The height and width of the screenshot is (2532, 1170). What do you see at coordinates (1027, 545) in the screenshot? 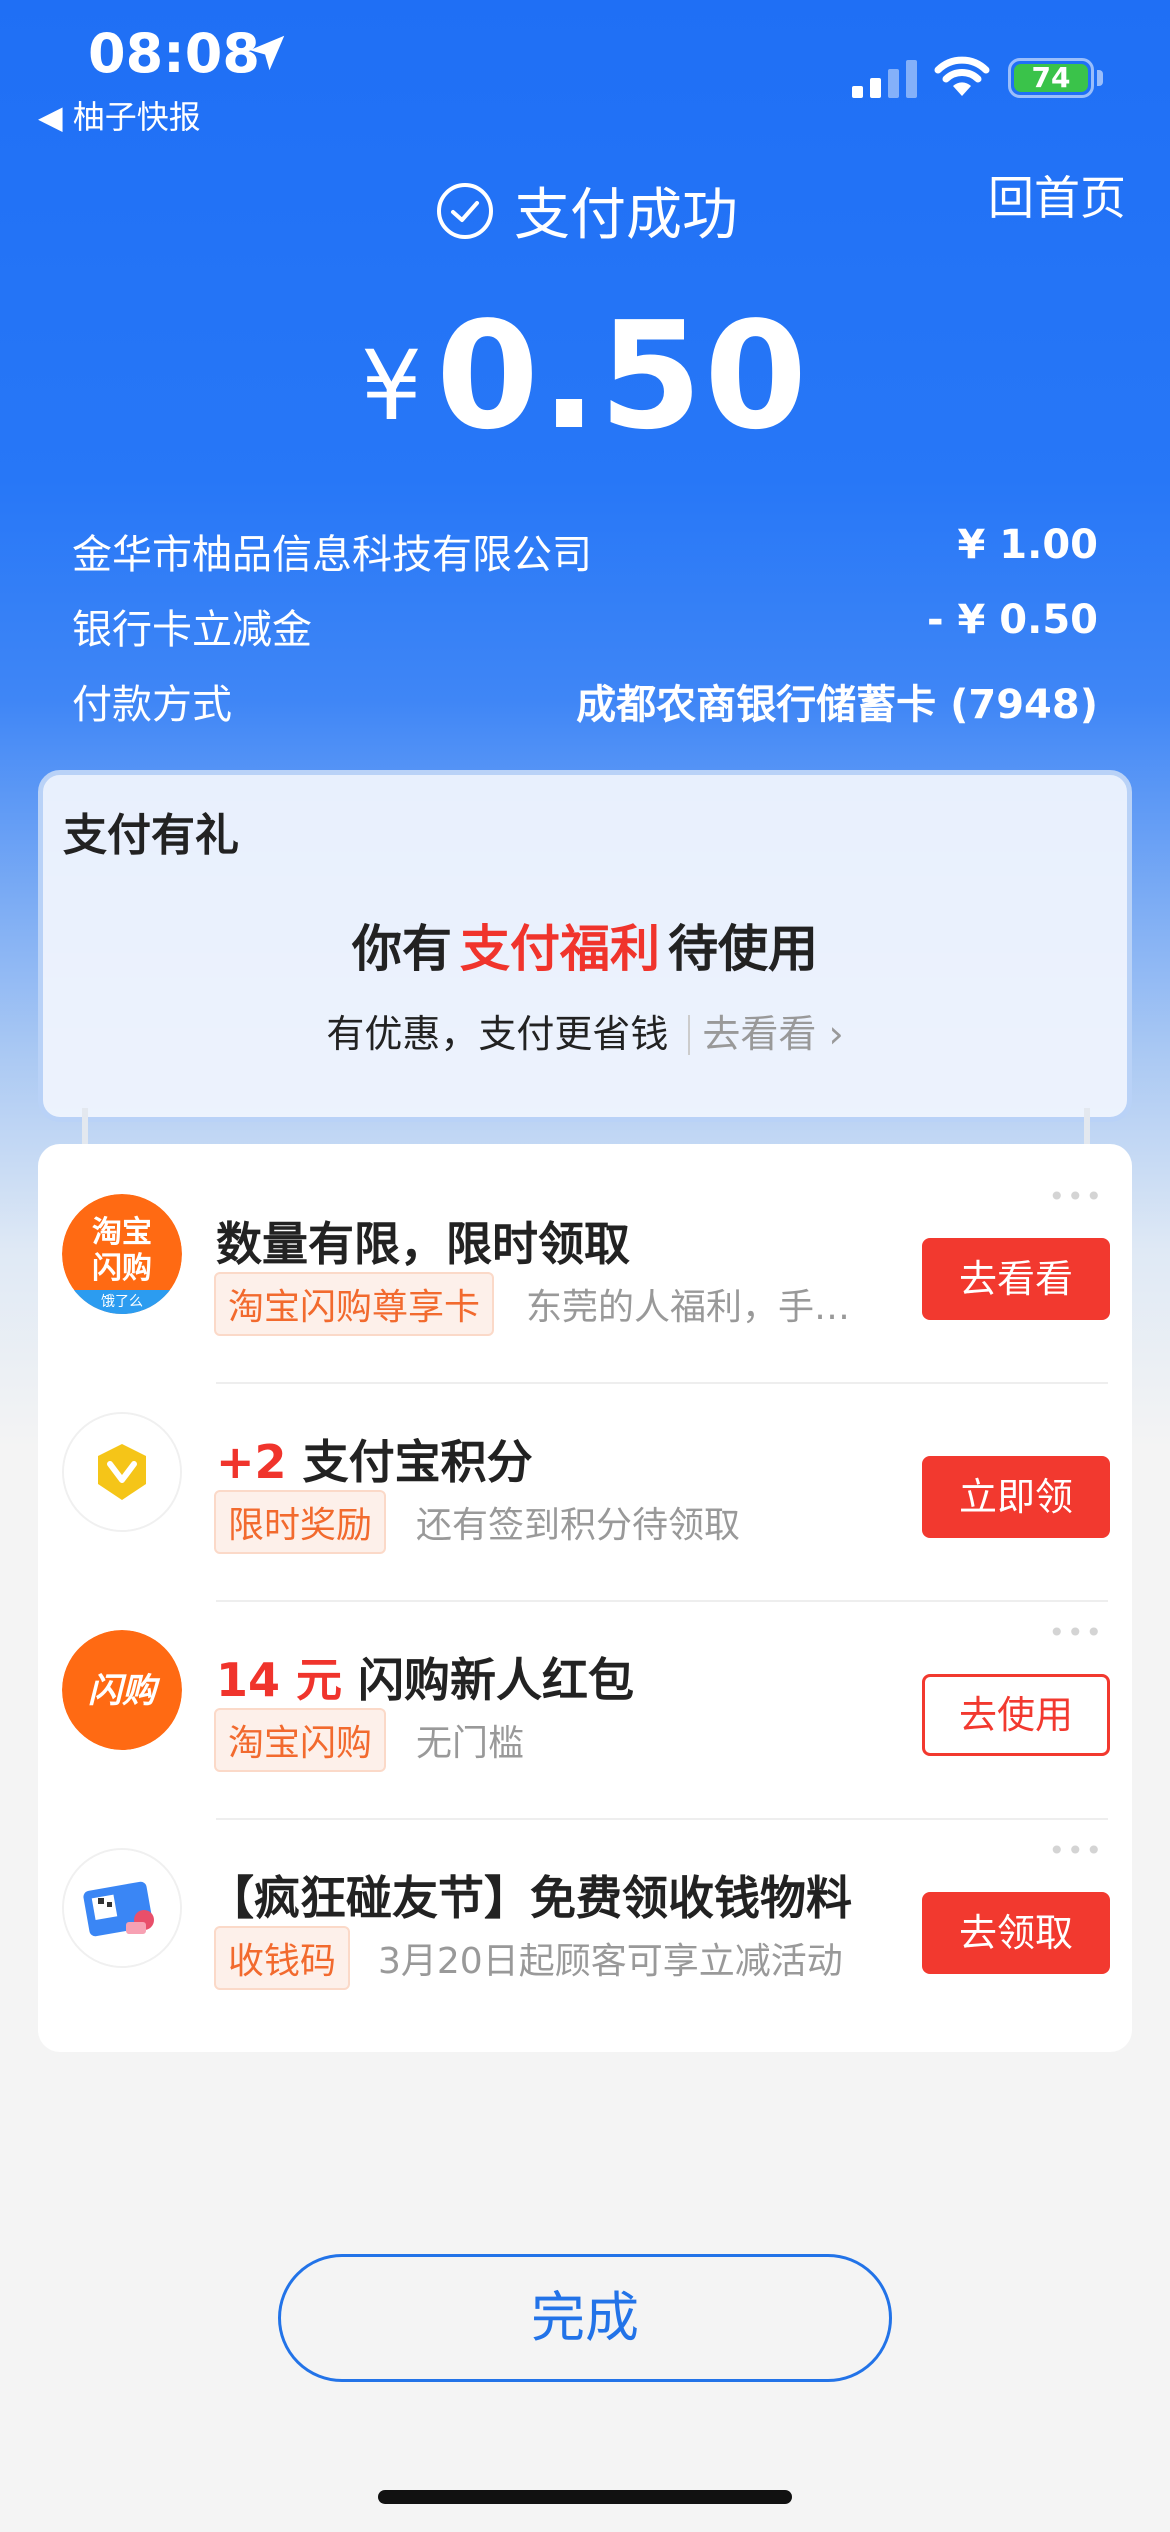
I see `detail-value: ¥ 1.00` at bounding box center [1027, 545].